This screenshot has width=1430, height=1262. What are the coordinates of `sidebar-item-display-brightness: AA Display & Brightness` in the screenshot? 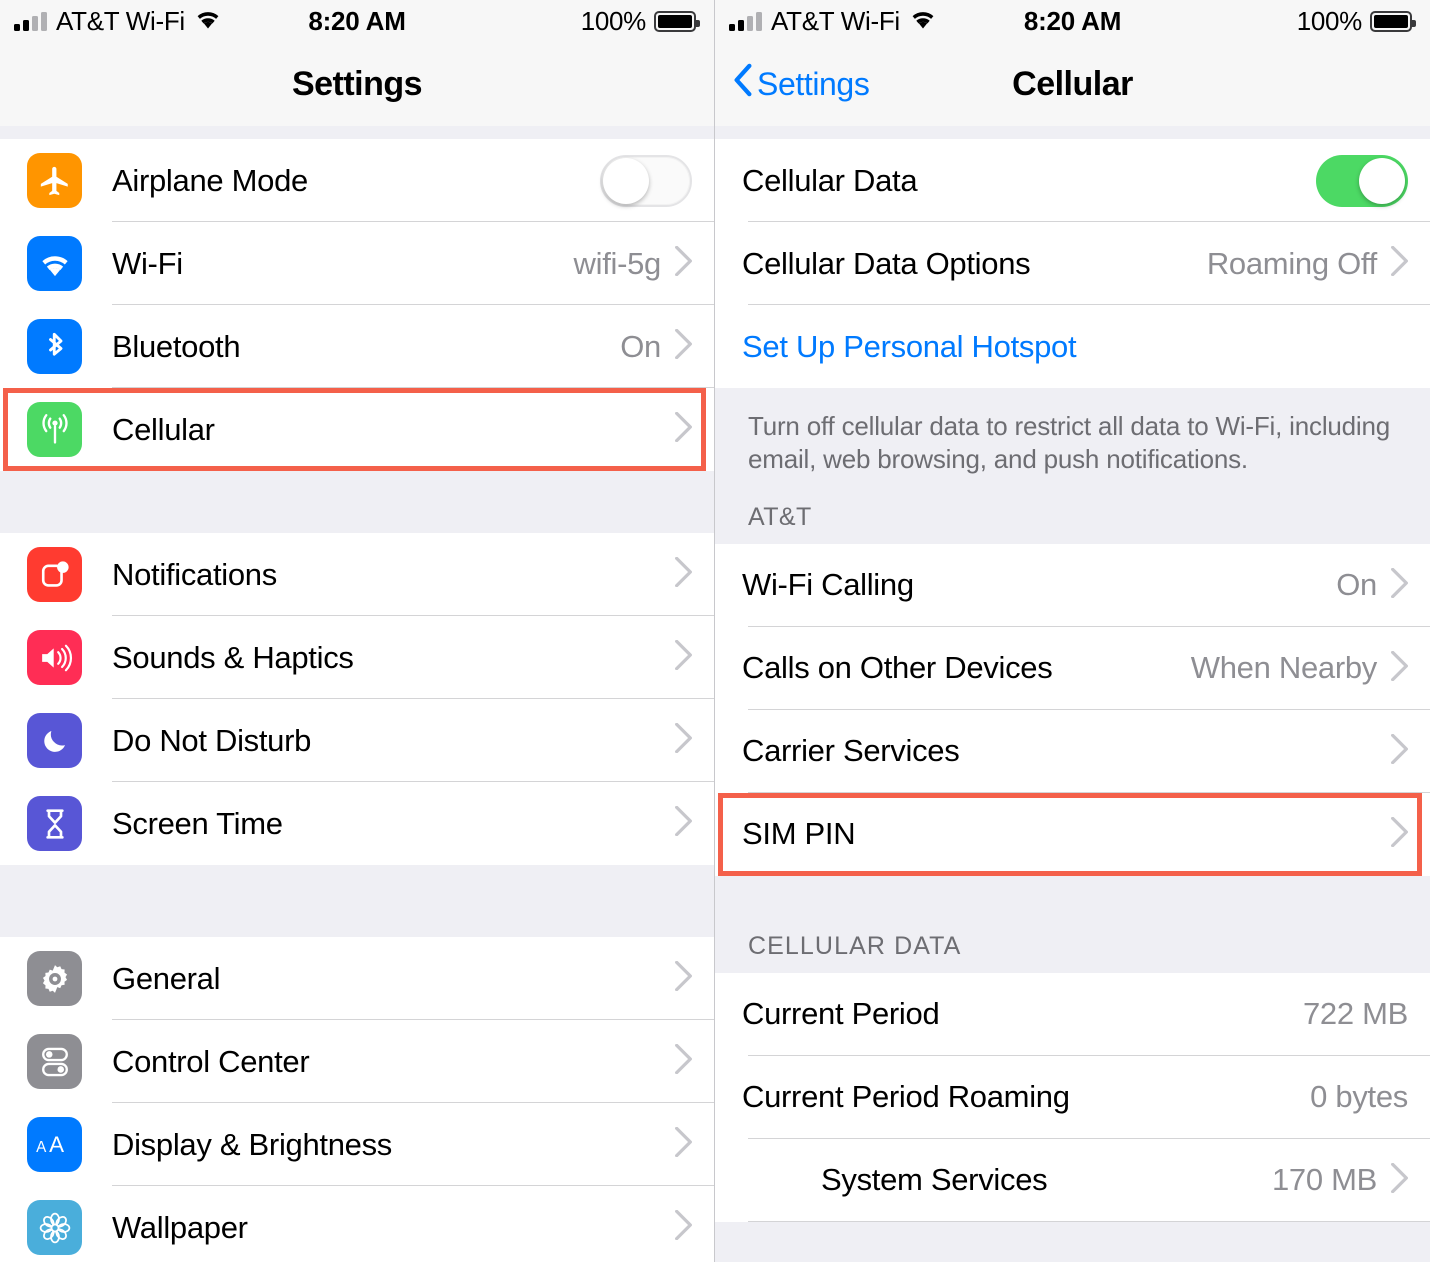 It's located at (357, 1144).